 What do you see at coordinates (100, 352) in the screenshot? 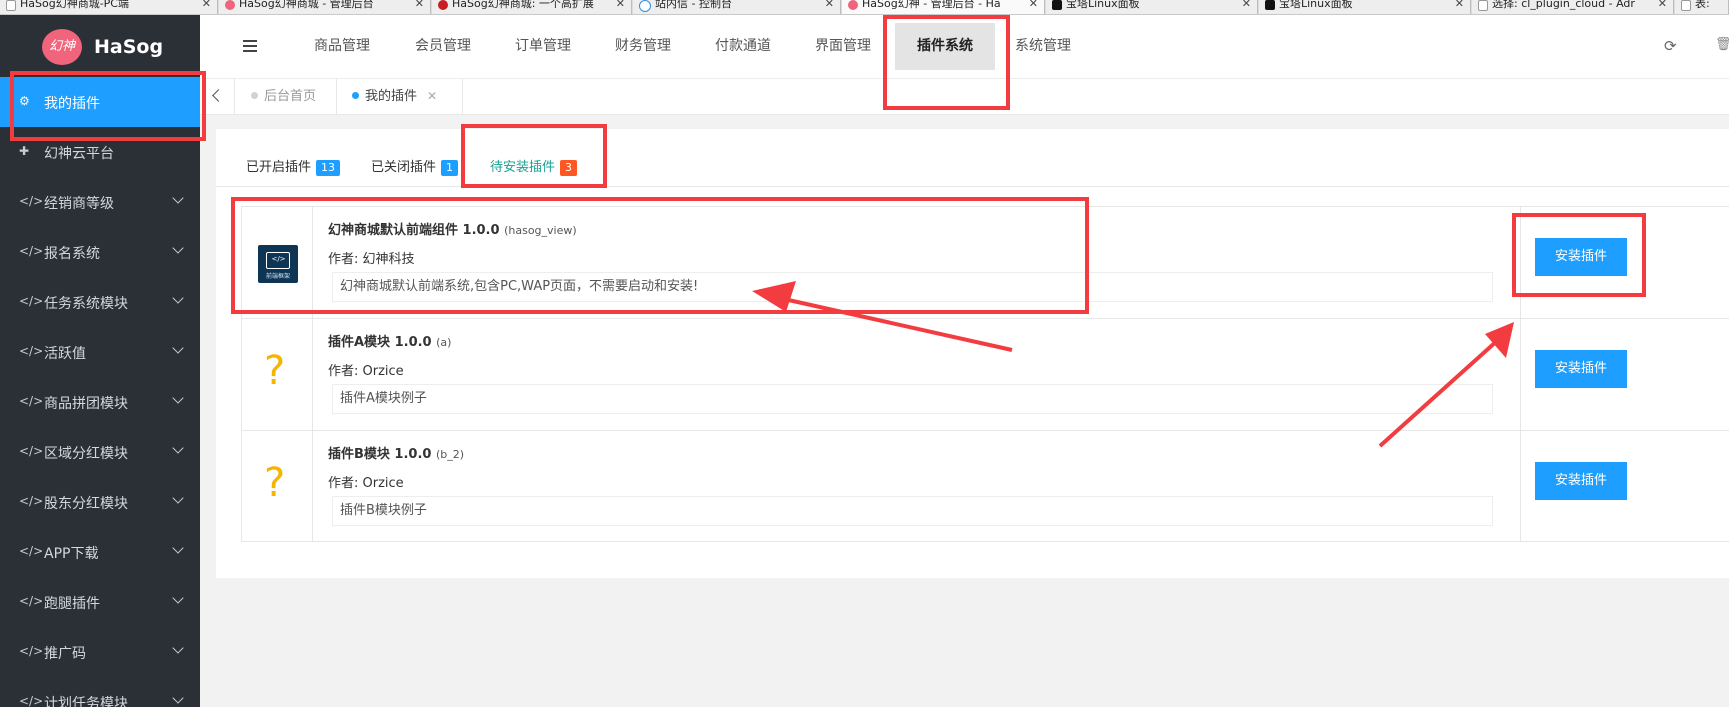
I see `sidebar-item-activity: </> 活跃值` at bounding box center [100, 352].